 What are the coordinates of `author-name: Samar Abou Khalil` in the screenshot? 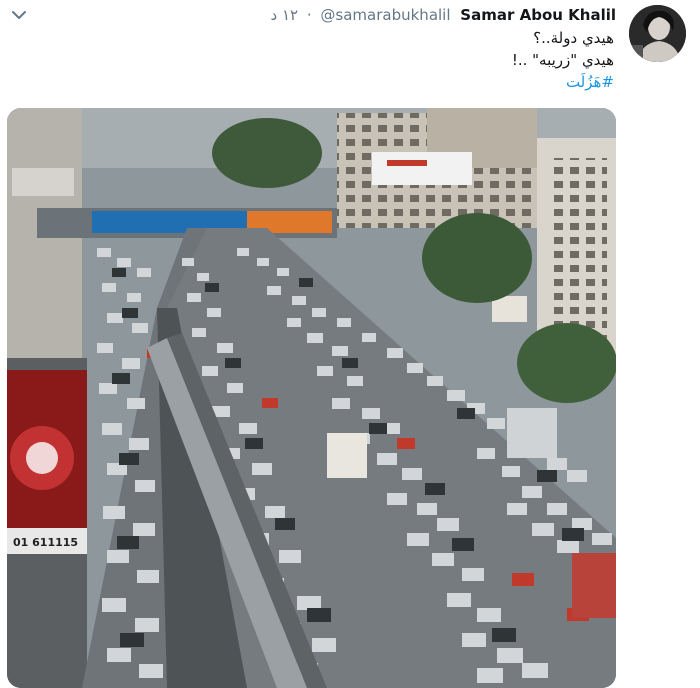 It's located at (538, 15).